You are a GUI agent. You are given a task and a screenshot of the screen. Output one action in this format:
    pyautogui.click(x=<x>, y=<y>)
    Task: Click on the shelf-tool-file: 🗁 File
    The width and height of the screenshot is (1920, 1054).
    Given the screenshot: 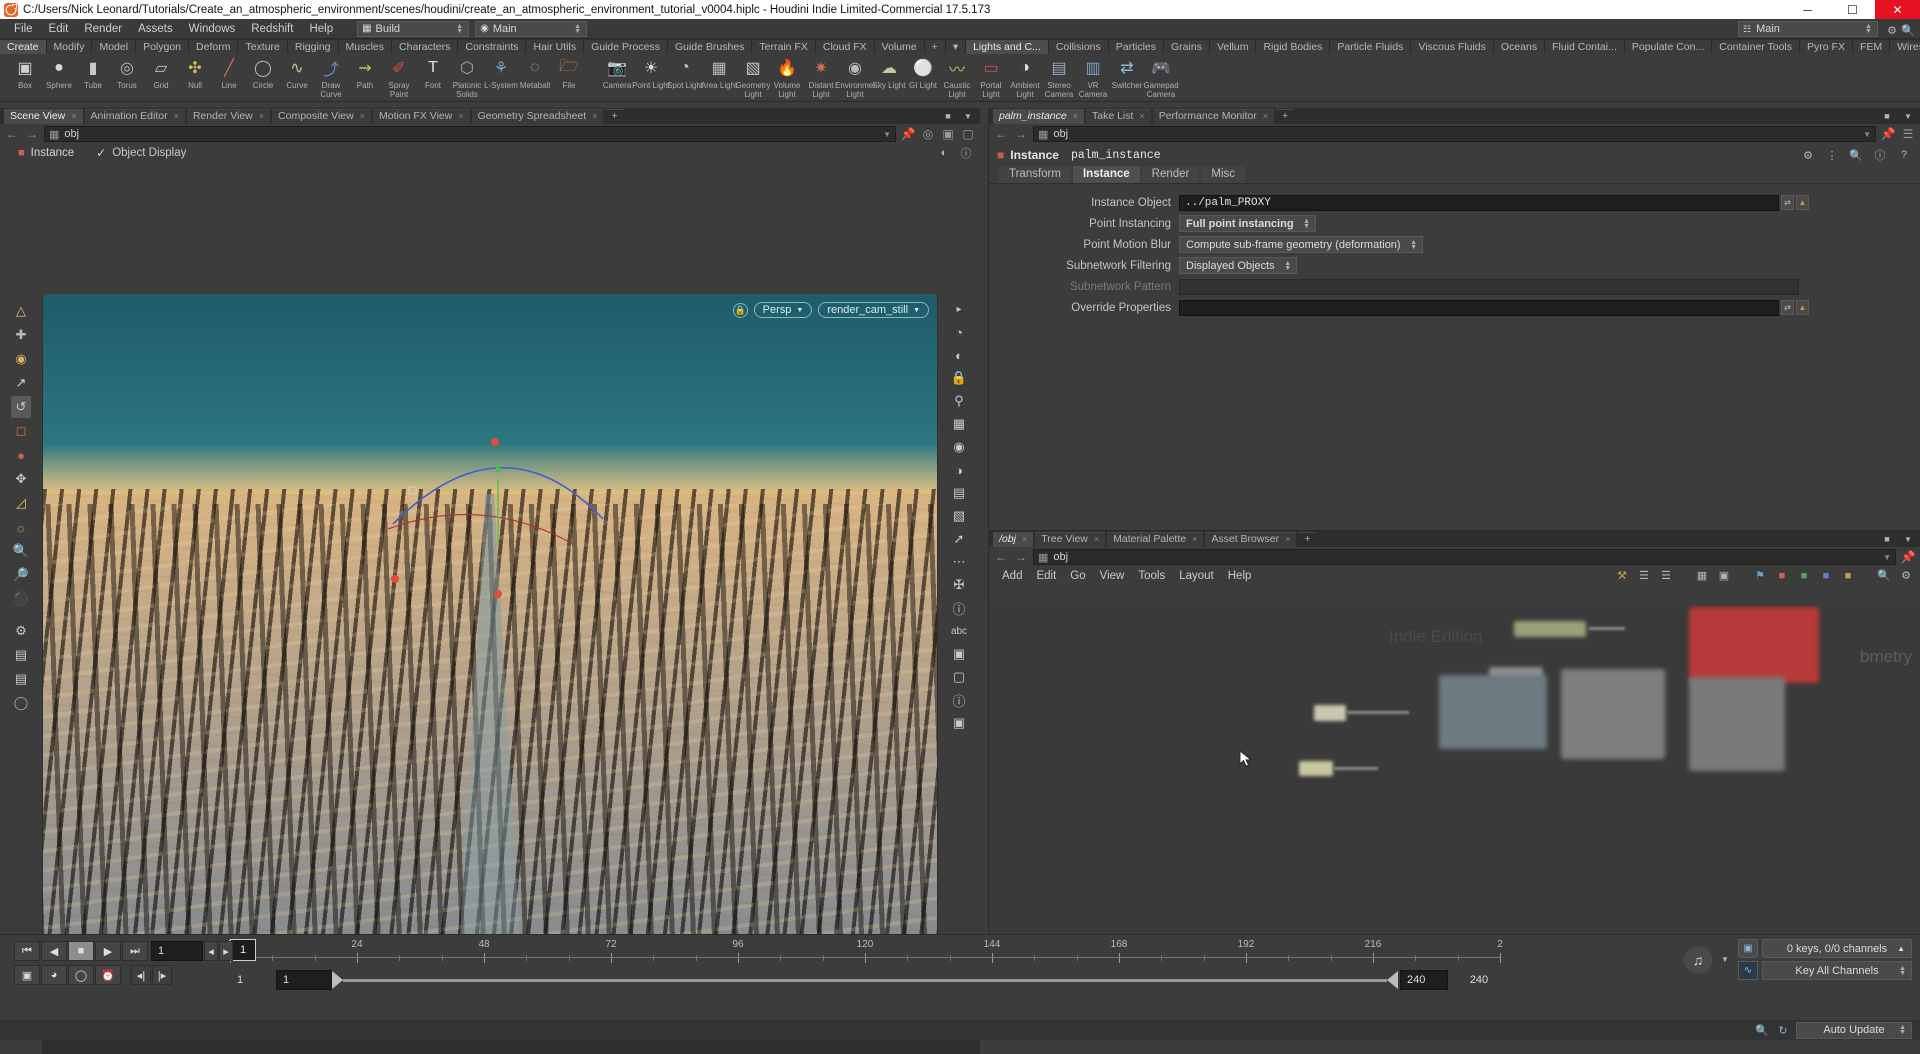 What is the action you would take?
    pyautogui.click(x=569, y=77)
    